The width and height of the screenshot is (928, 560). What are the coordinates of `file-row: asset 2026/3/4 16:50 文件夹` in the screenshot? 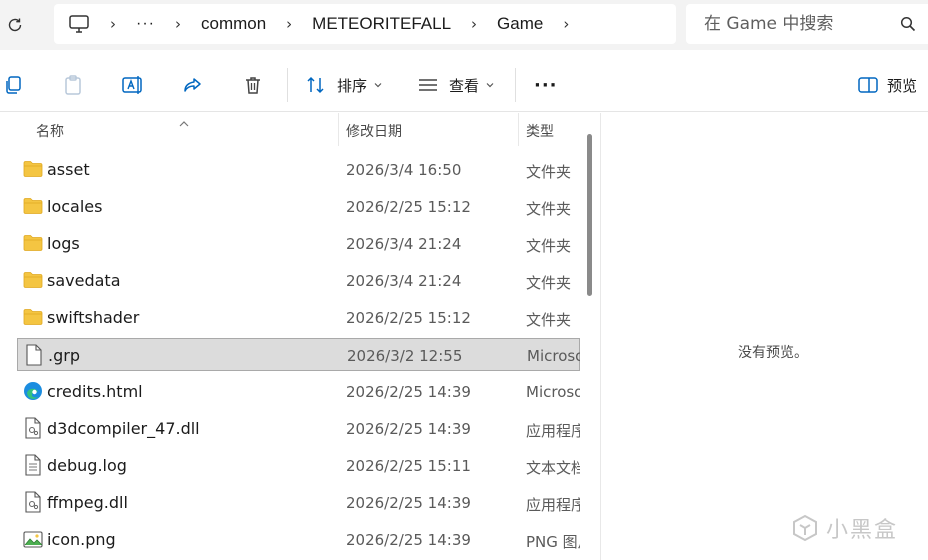 It's located at (298, 169).